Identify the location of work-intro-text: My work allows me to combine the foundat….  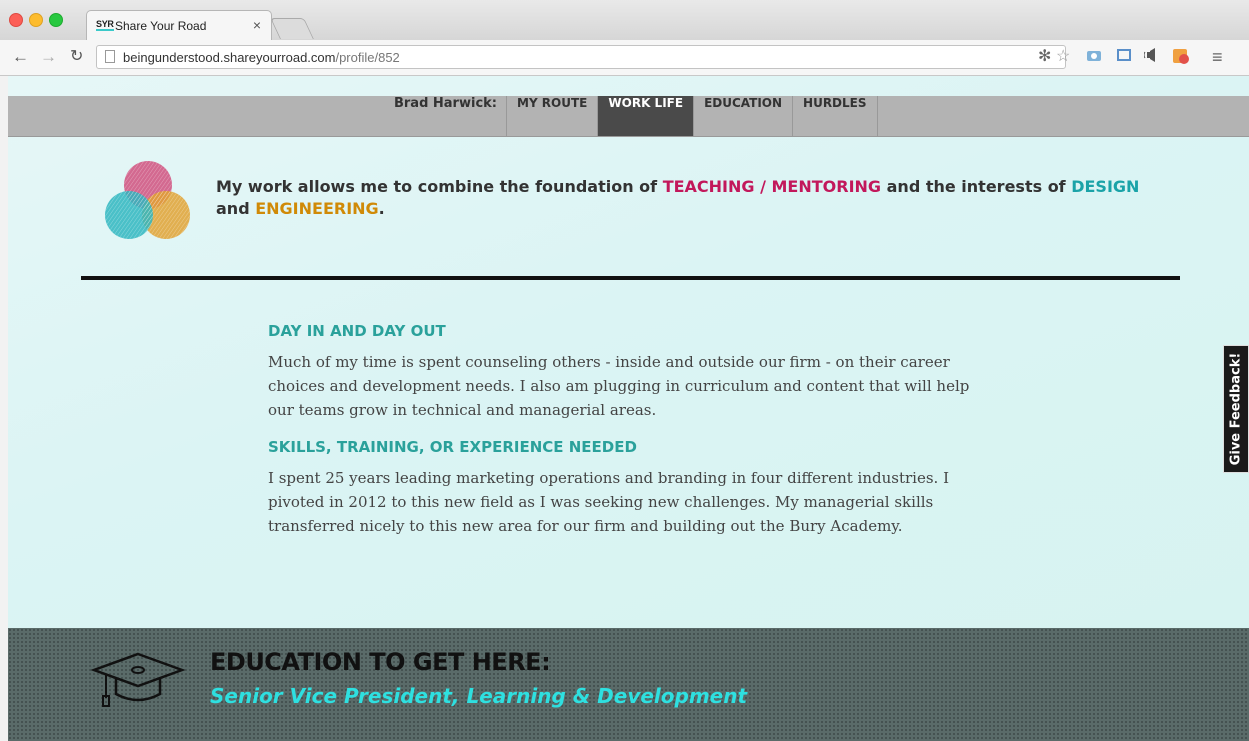
(681, 198).